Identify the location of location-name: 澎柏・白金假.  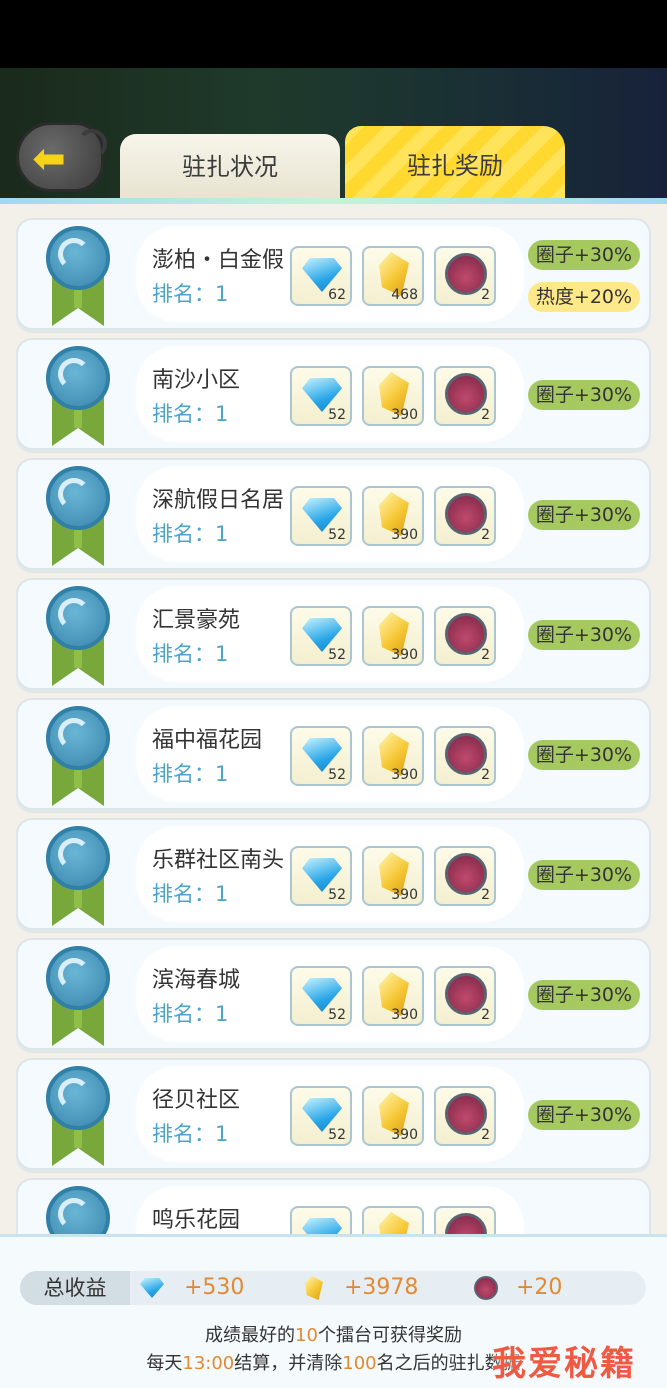
(218, 260).